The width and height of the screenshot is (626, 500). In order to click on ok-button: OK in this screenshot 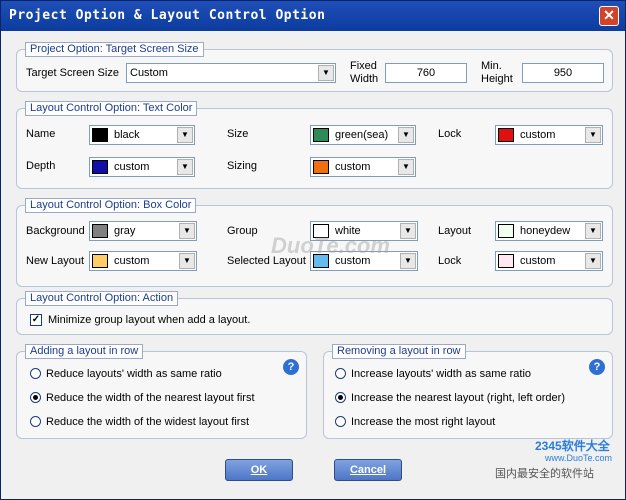, I will do `click(259, 470)`.